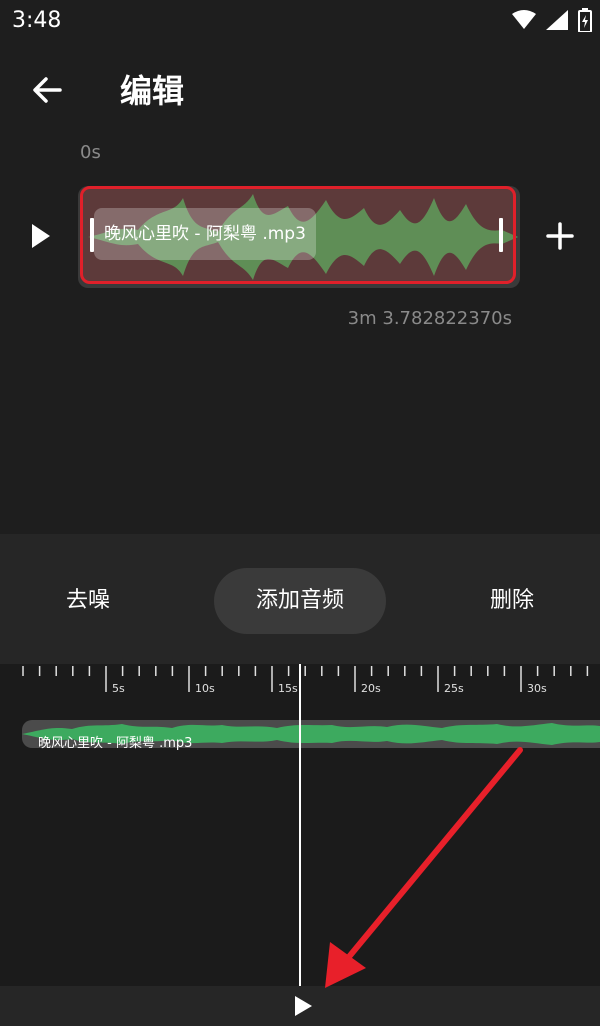 This screenshot has width=600, height=1026. I want to click on tab-add-audio: 添加音频, so click(300, 601).